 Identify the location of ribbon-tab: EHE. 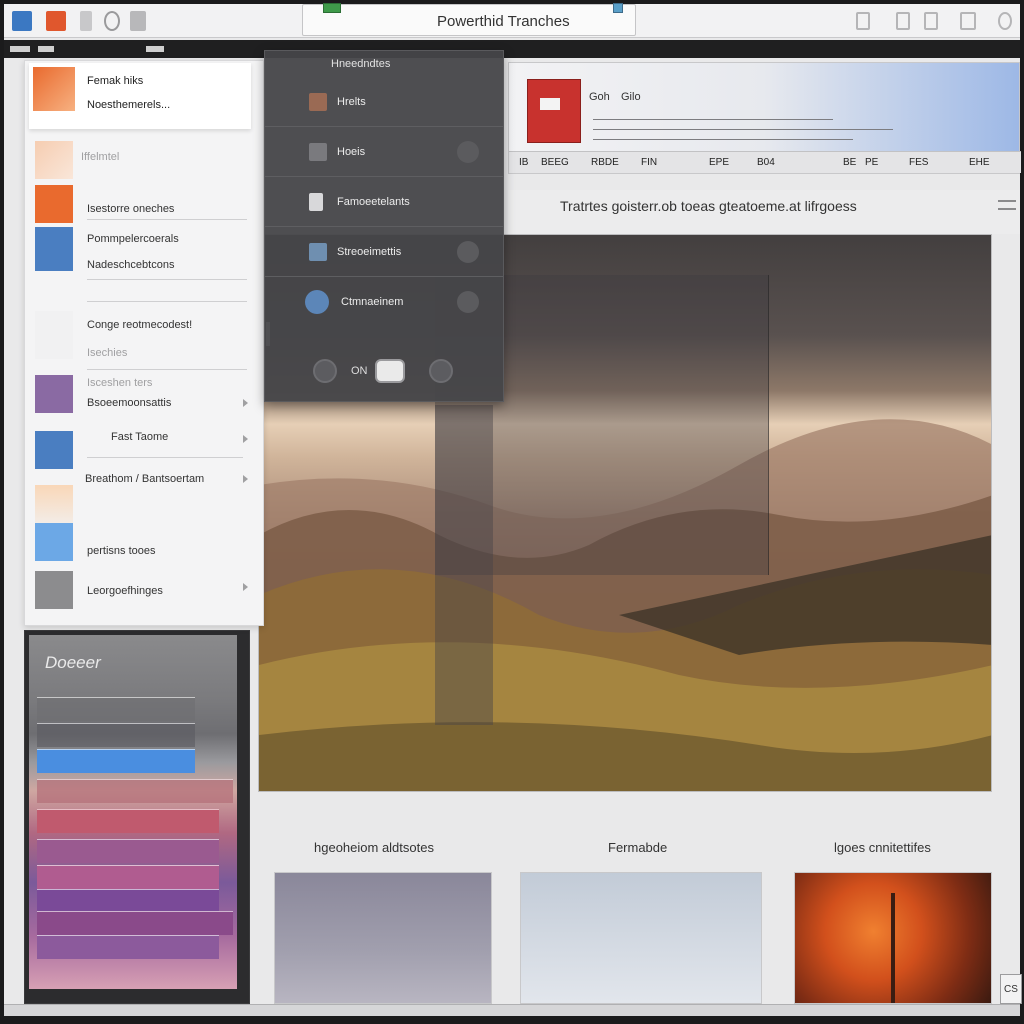
(979, 162).